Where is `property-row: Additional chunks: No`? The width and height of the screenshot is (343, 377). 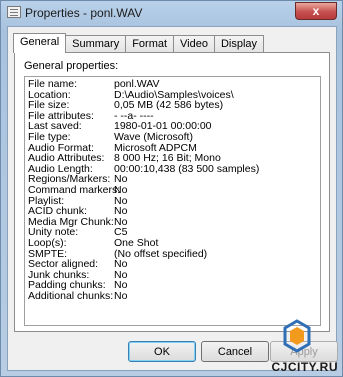
property-row: Additional chunks: No is located at coordinates (174, 296).